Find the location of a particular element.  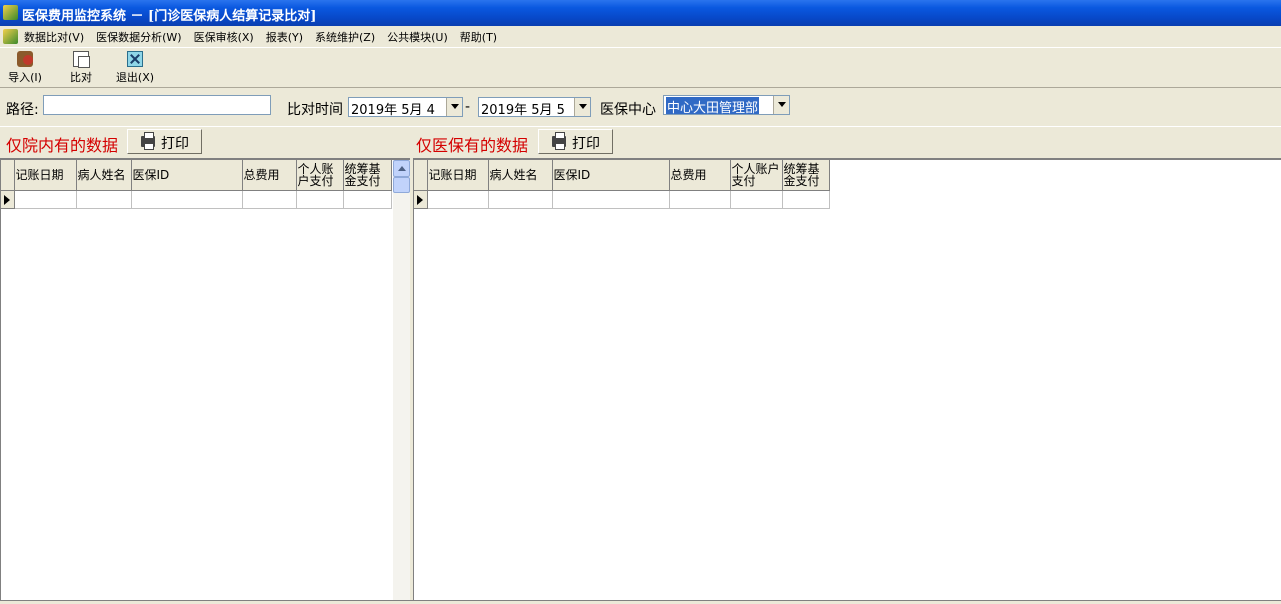

menu-data-compare: 数据比对(V) is located at coordinates (54, 37).